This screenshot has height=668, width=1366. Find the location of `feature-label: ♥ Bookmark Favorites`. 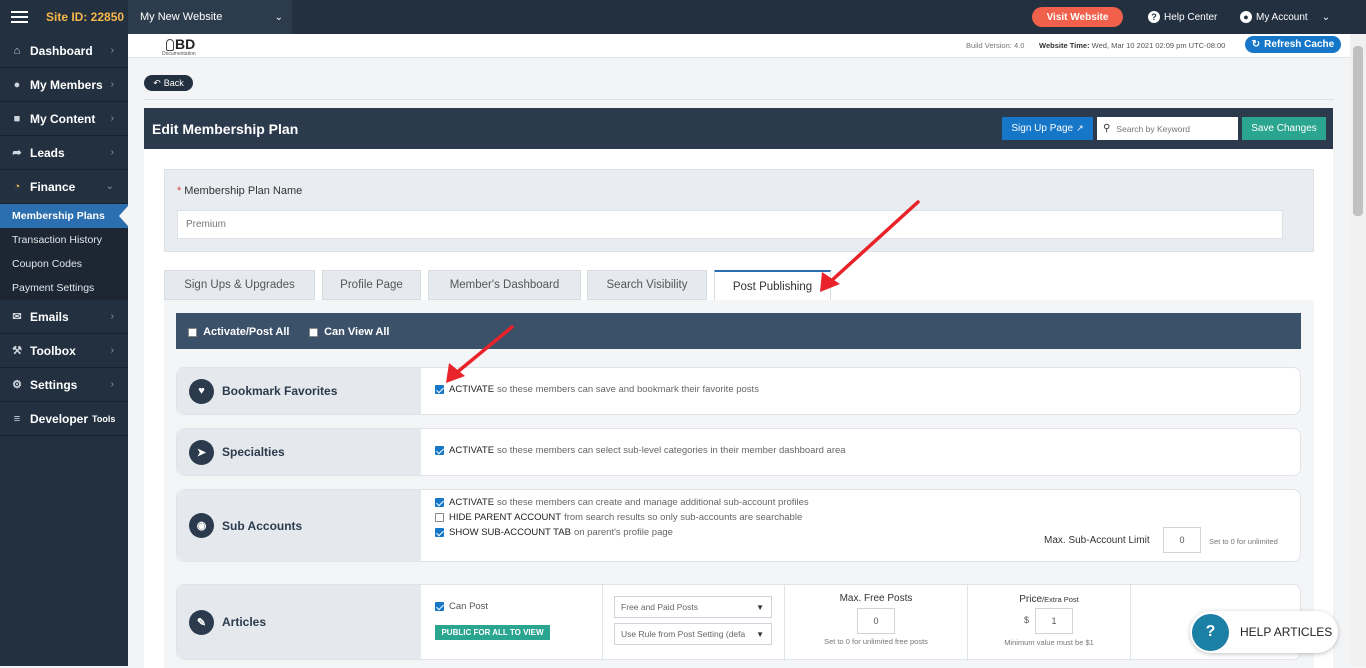

feature-label: ♥ Bookmark Favorites is located at coordinates (299, 391).